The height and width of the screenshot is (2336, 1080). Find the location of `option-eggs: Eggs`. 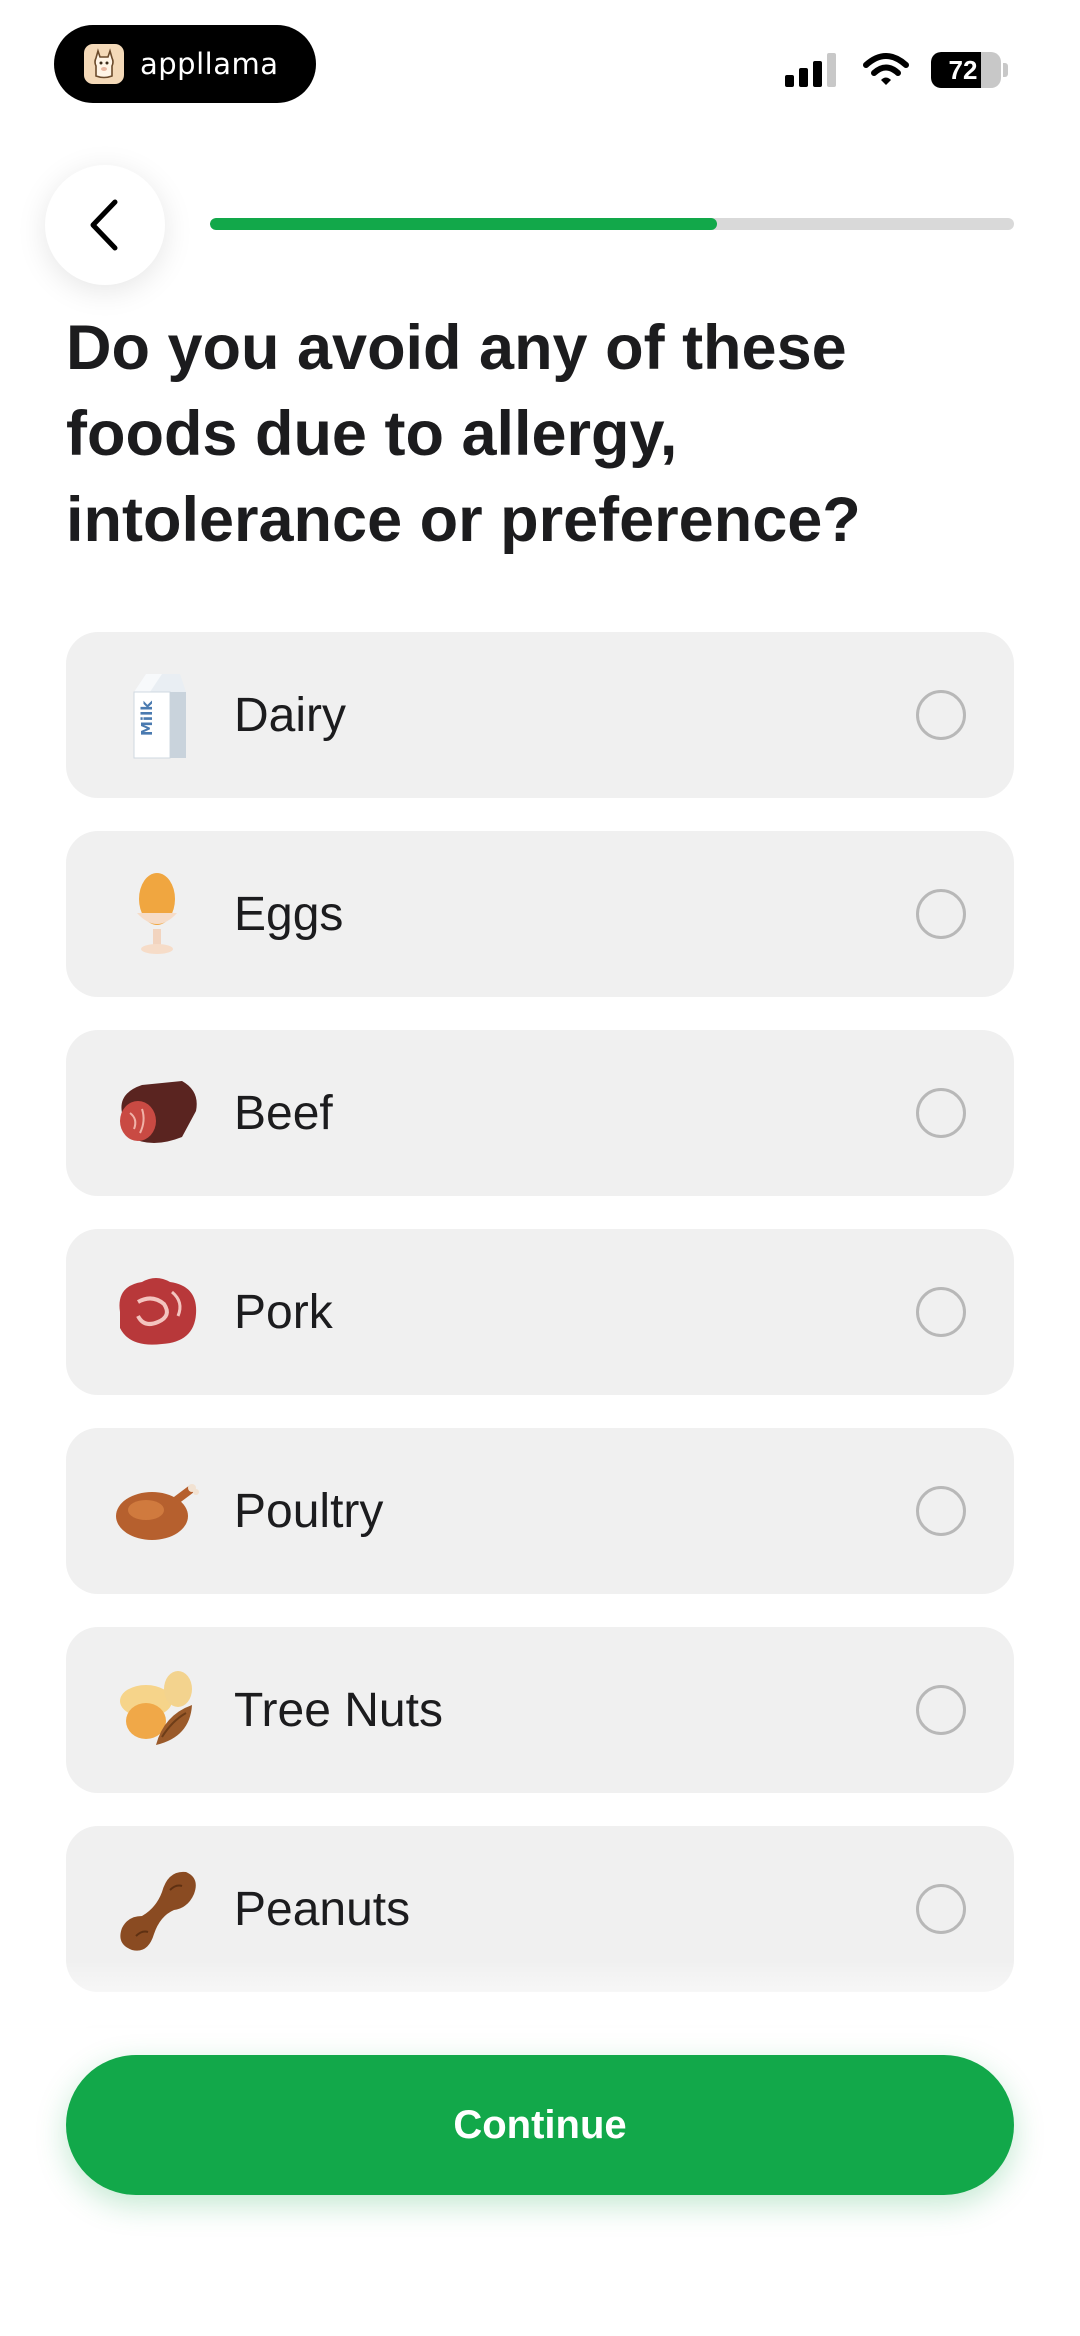

option-eggs: Eggs is located at coordinates (540, 914).